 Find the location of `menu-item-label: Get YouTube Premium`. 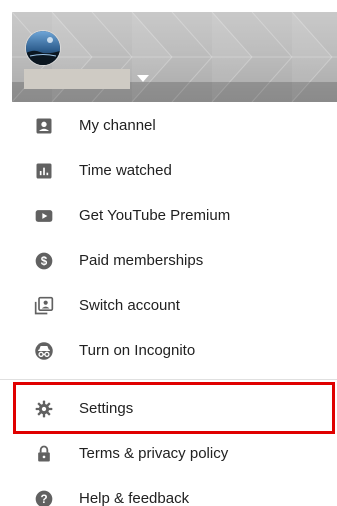

menu-item-label: Get YouTube Premium is located at coordinates (155, 215).